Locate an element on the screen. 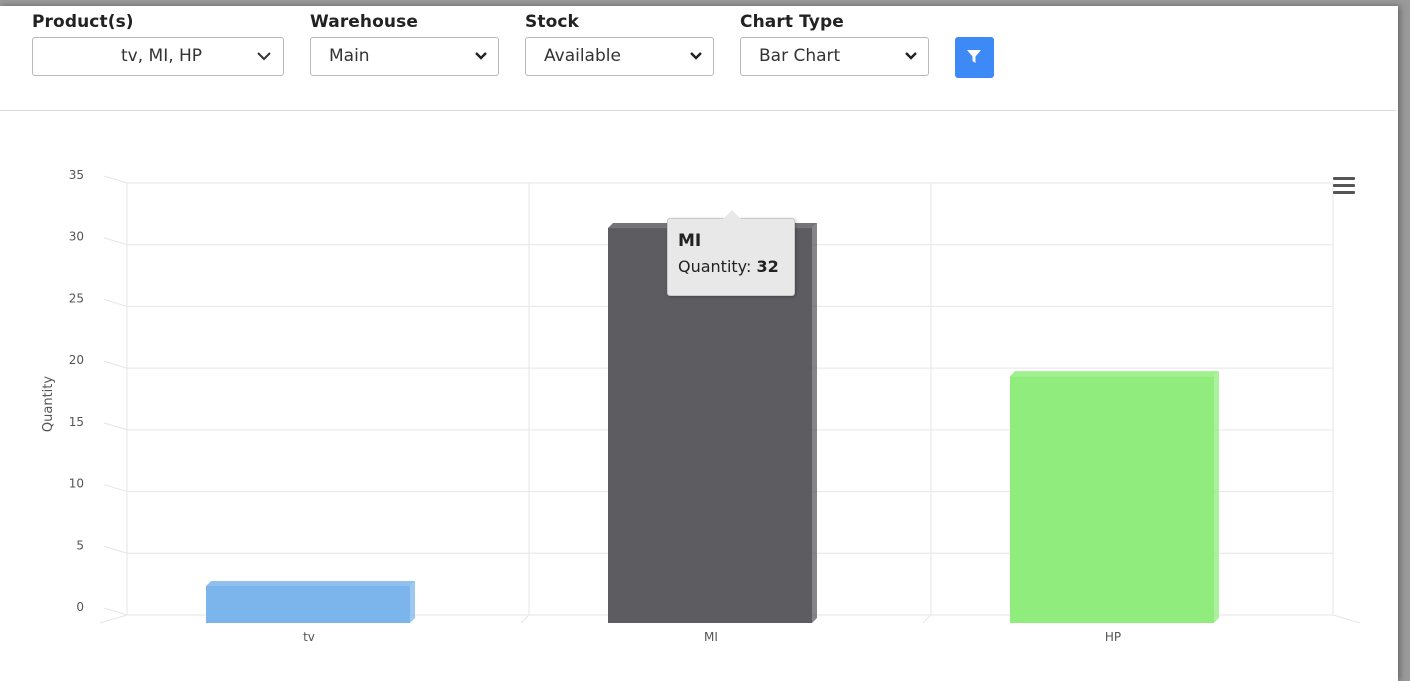  tooltip-value-line: Quantity: 32 is located at coordinates (728, 266).